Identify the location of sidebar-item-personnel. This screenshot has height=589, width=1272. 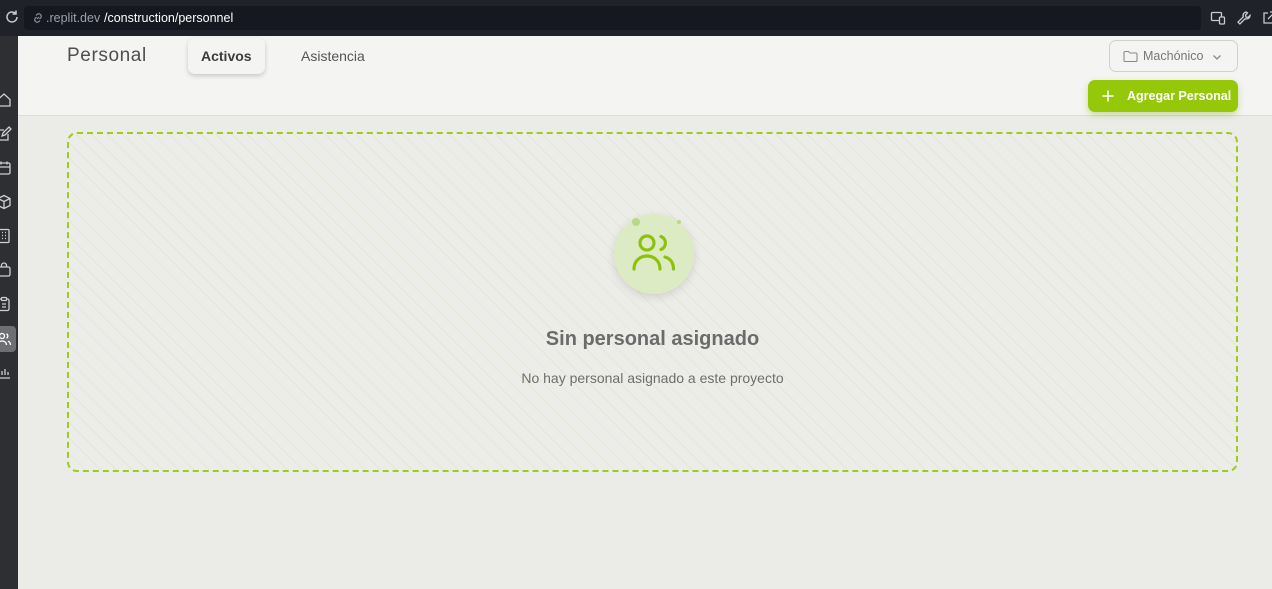
(8, 339).